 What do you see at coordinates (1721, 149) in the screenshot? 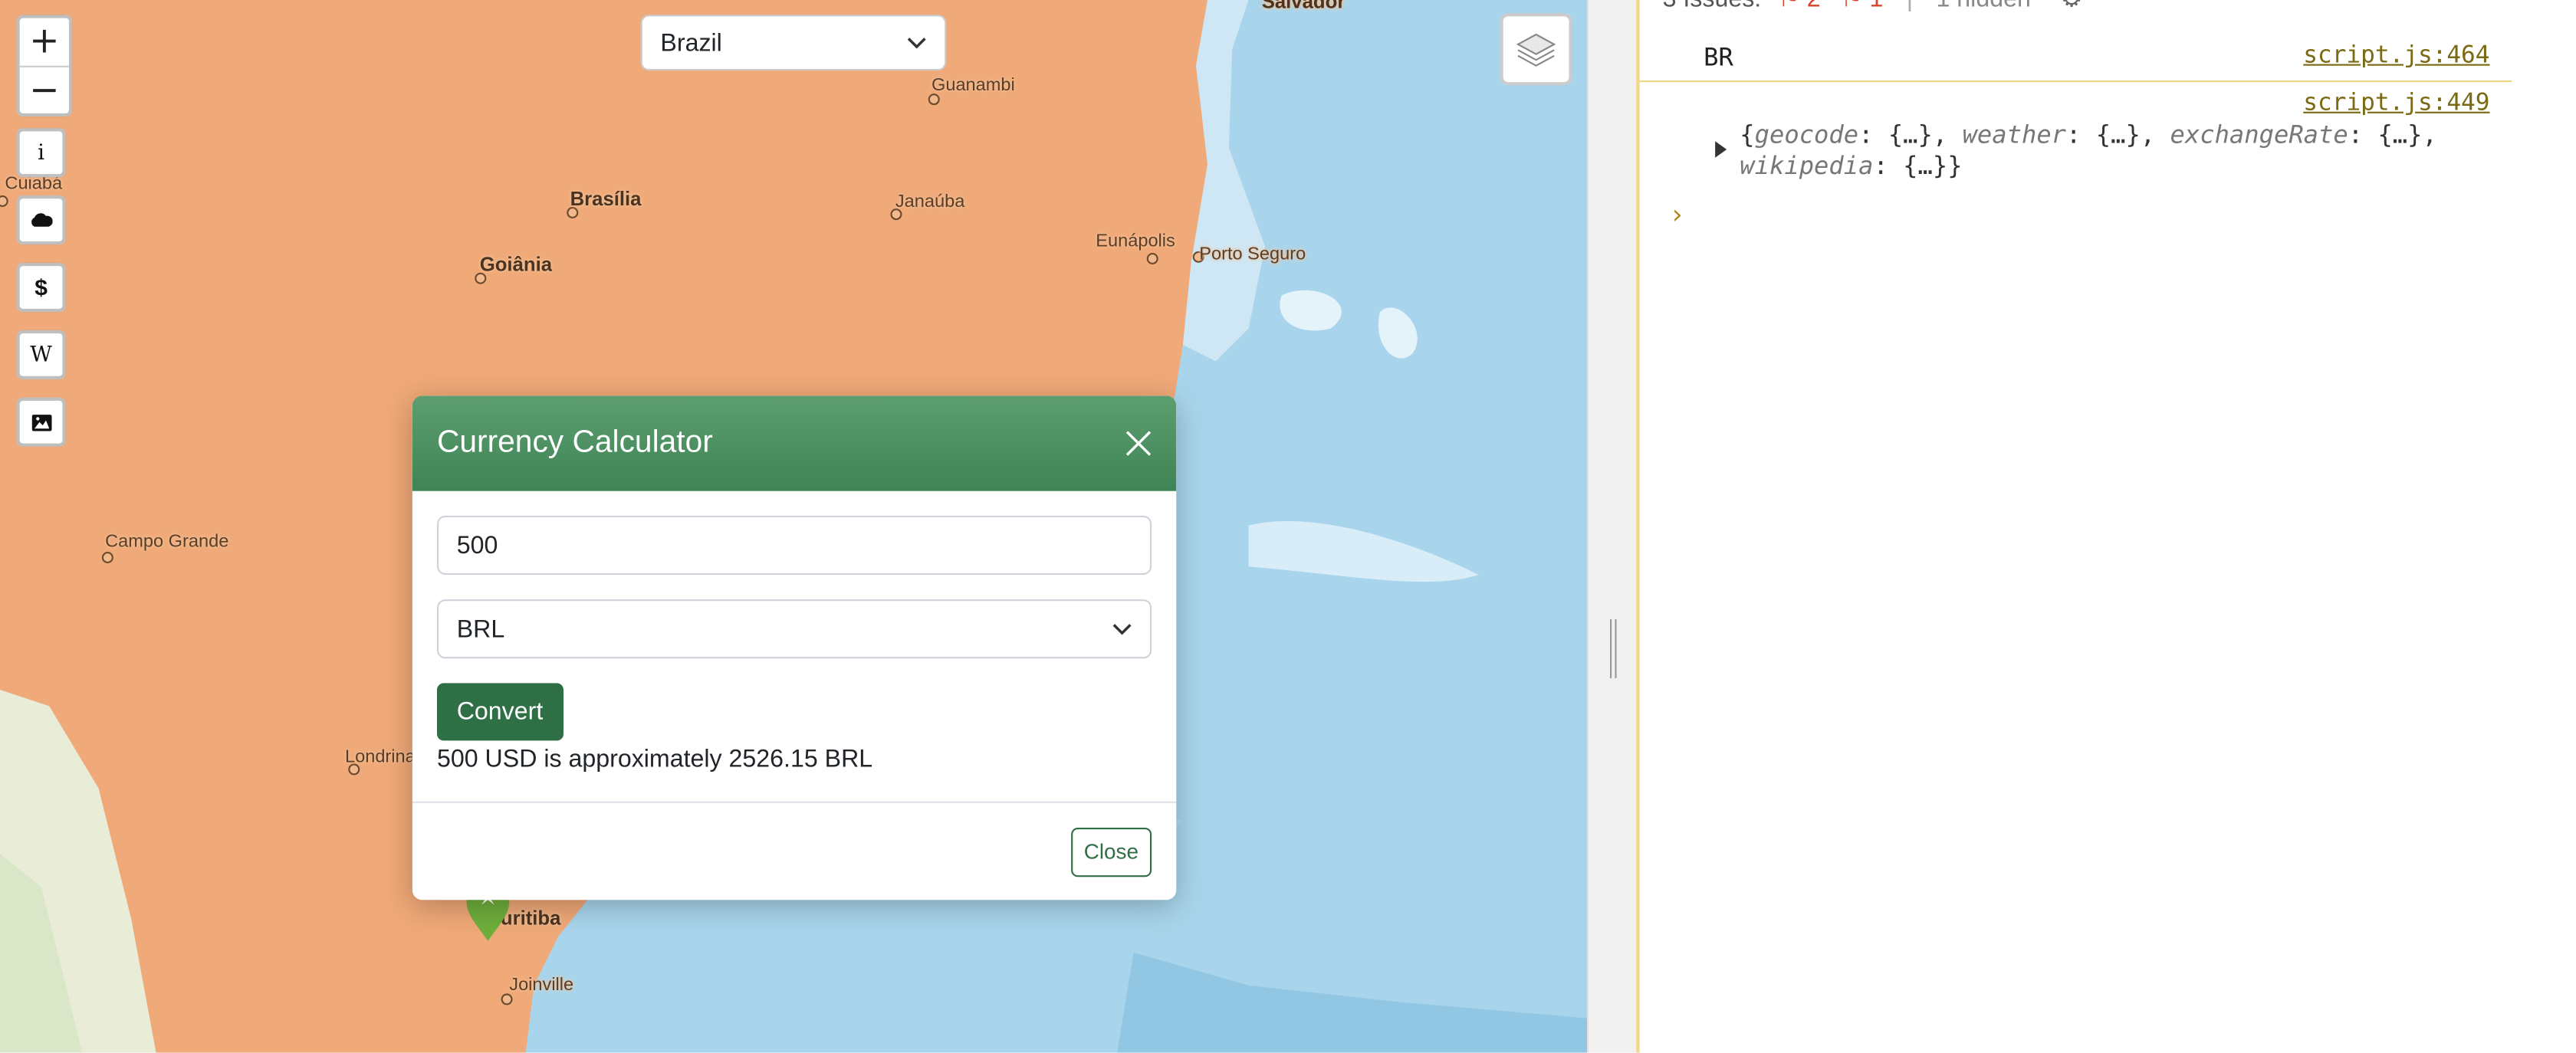
I see `expand-triangle-icon` at bounding box center [1721, 149].